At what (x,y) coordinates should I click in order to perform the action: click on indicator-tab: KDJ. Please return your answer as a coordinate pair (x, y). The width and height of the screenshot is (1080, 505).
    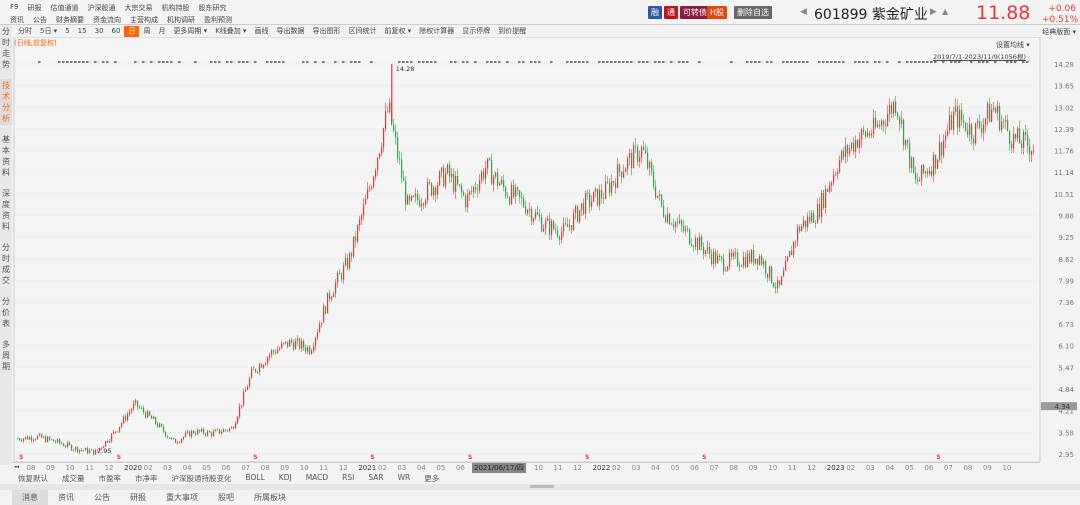
    Looking at the image, I should click on (285, 478).